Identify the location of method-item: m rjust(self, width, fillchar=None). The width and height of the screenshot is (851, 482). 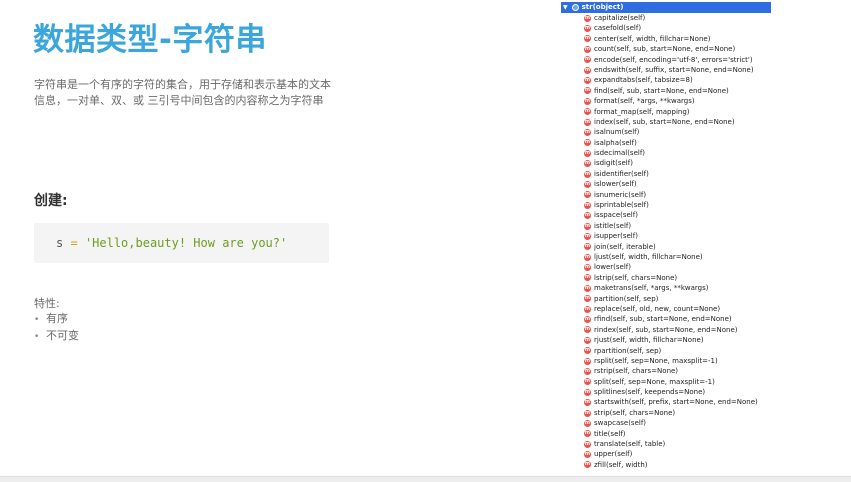
(677, 340).